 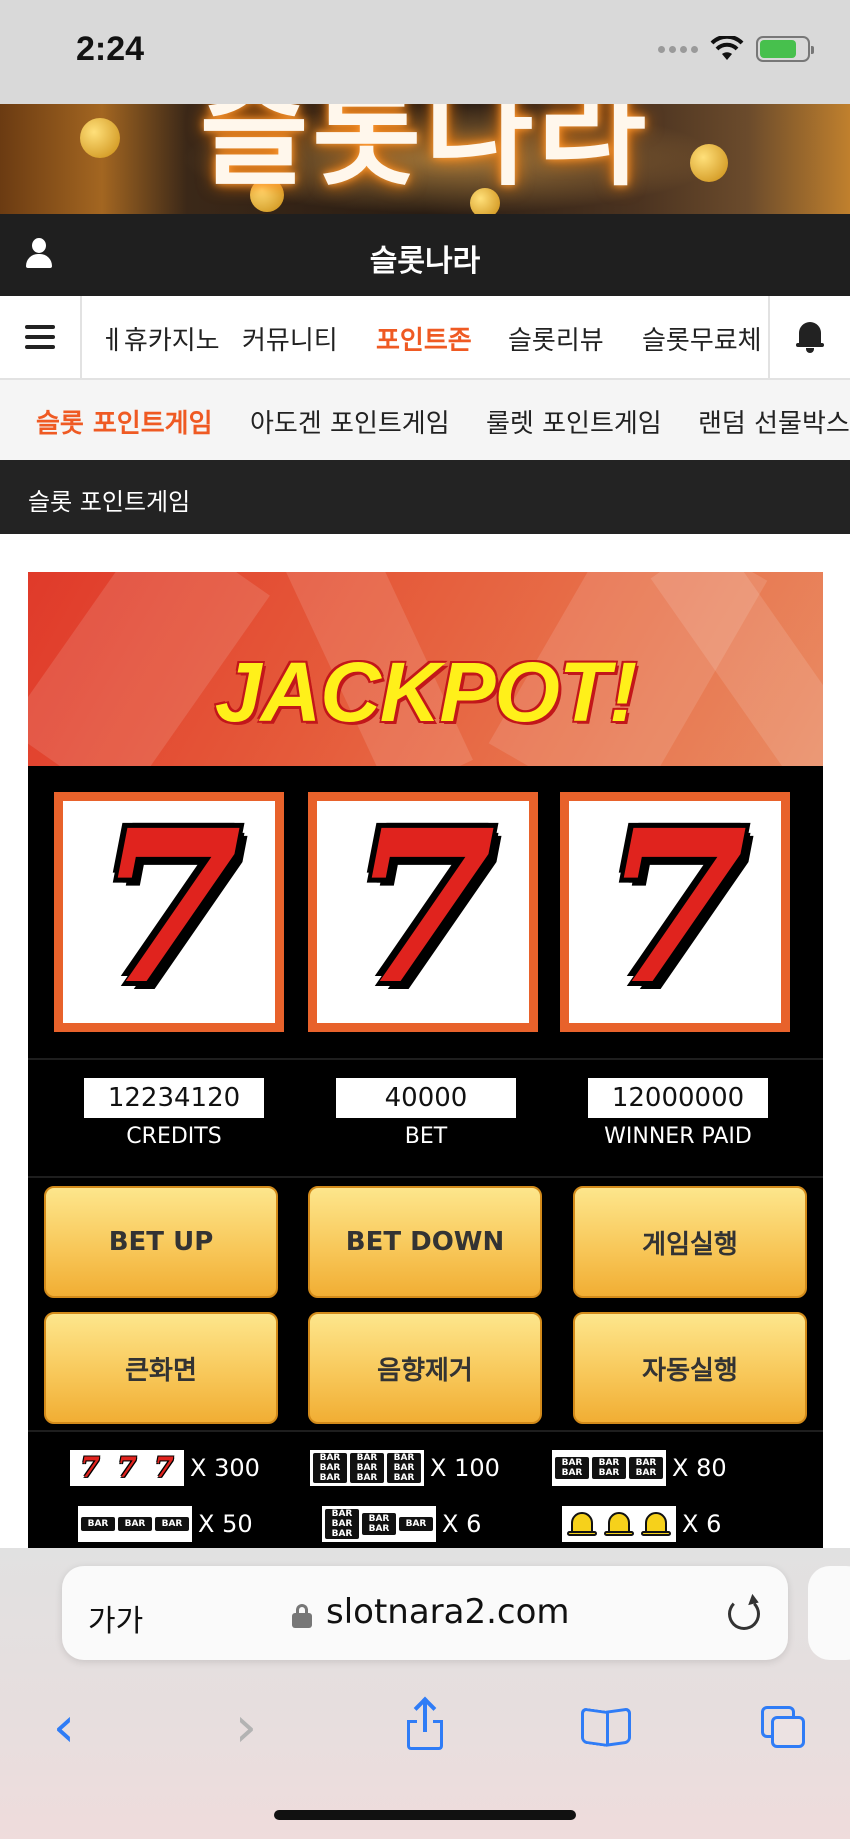 What do you see at coordinates (302, 1616) in the screenshot?
I see `lock-icon` at bounding box center [302, 1616].